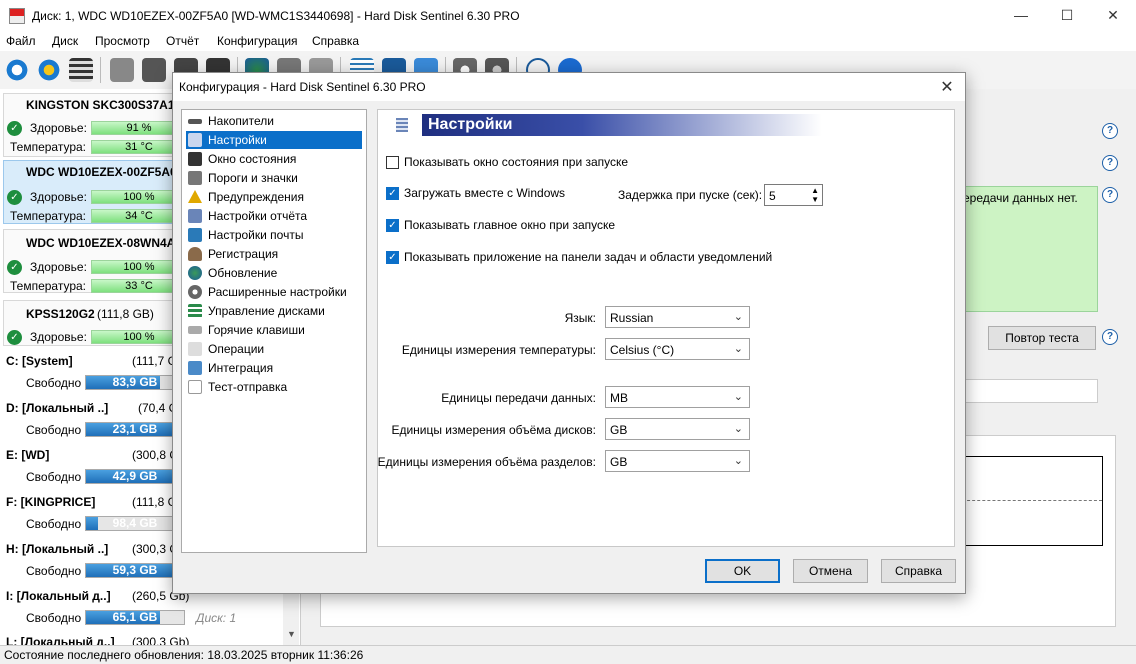 The height and width of the screenshot is (664, 1136). What do you see at coordinates (619, 462) in the screenshot?
I see `partition-units-value: GB` at bounding box center [619, 462].